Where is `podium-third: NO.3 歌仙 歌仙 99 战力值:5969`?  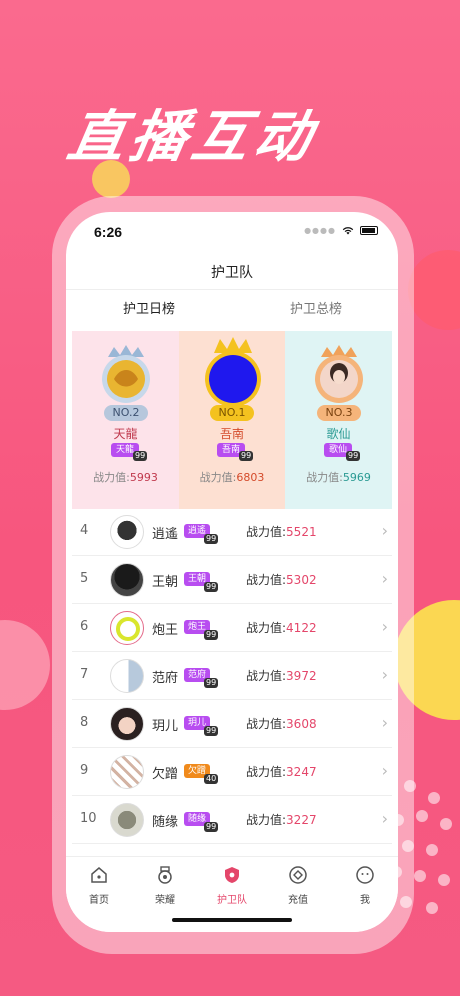 podium-third: NO.3 歌仙 歌仙 99 战力值:5969 is located at coordinates (338, 420).